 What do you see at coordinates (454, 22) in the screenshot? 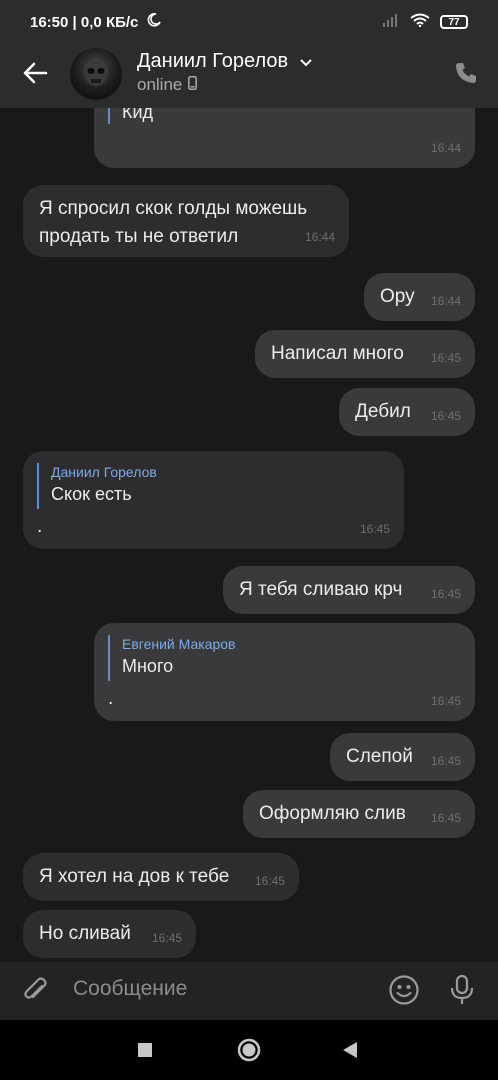
I see `battery-icon: 77` at bounding box center [454, 22].